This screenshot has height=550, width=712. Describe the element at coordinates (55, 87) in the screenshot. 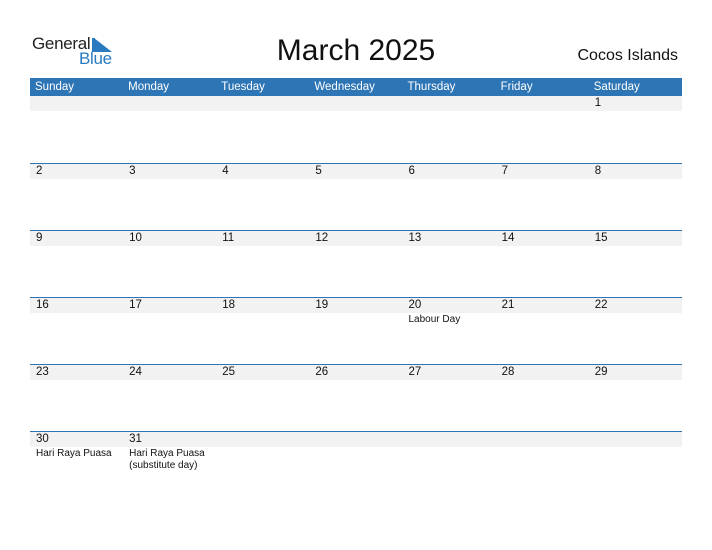

I see `weekday-sunday: Sunday` at that location.